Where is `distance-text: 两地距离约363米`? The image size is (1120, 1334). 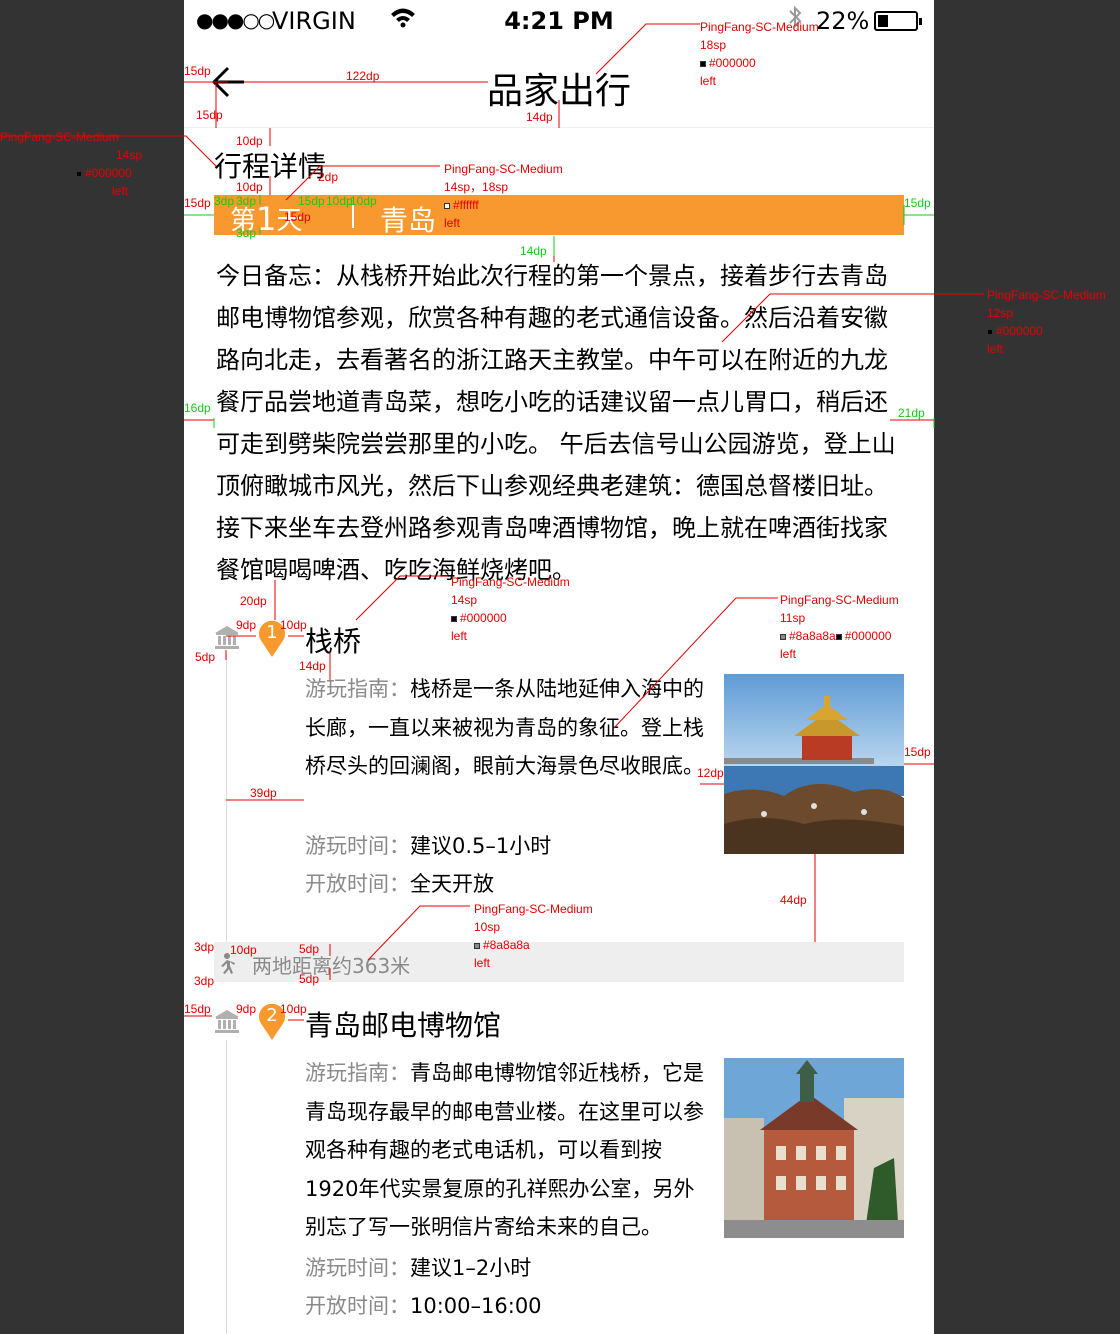
distance-text: 两地距离约363米 is located at coordinates (331, 966).